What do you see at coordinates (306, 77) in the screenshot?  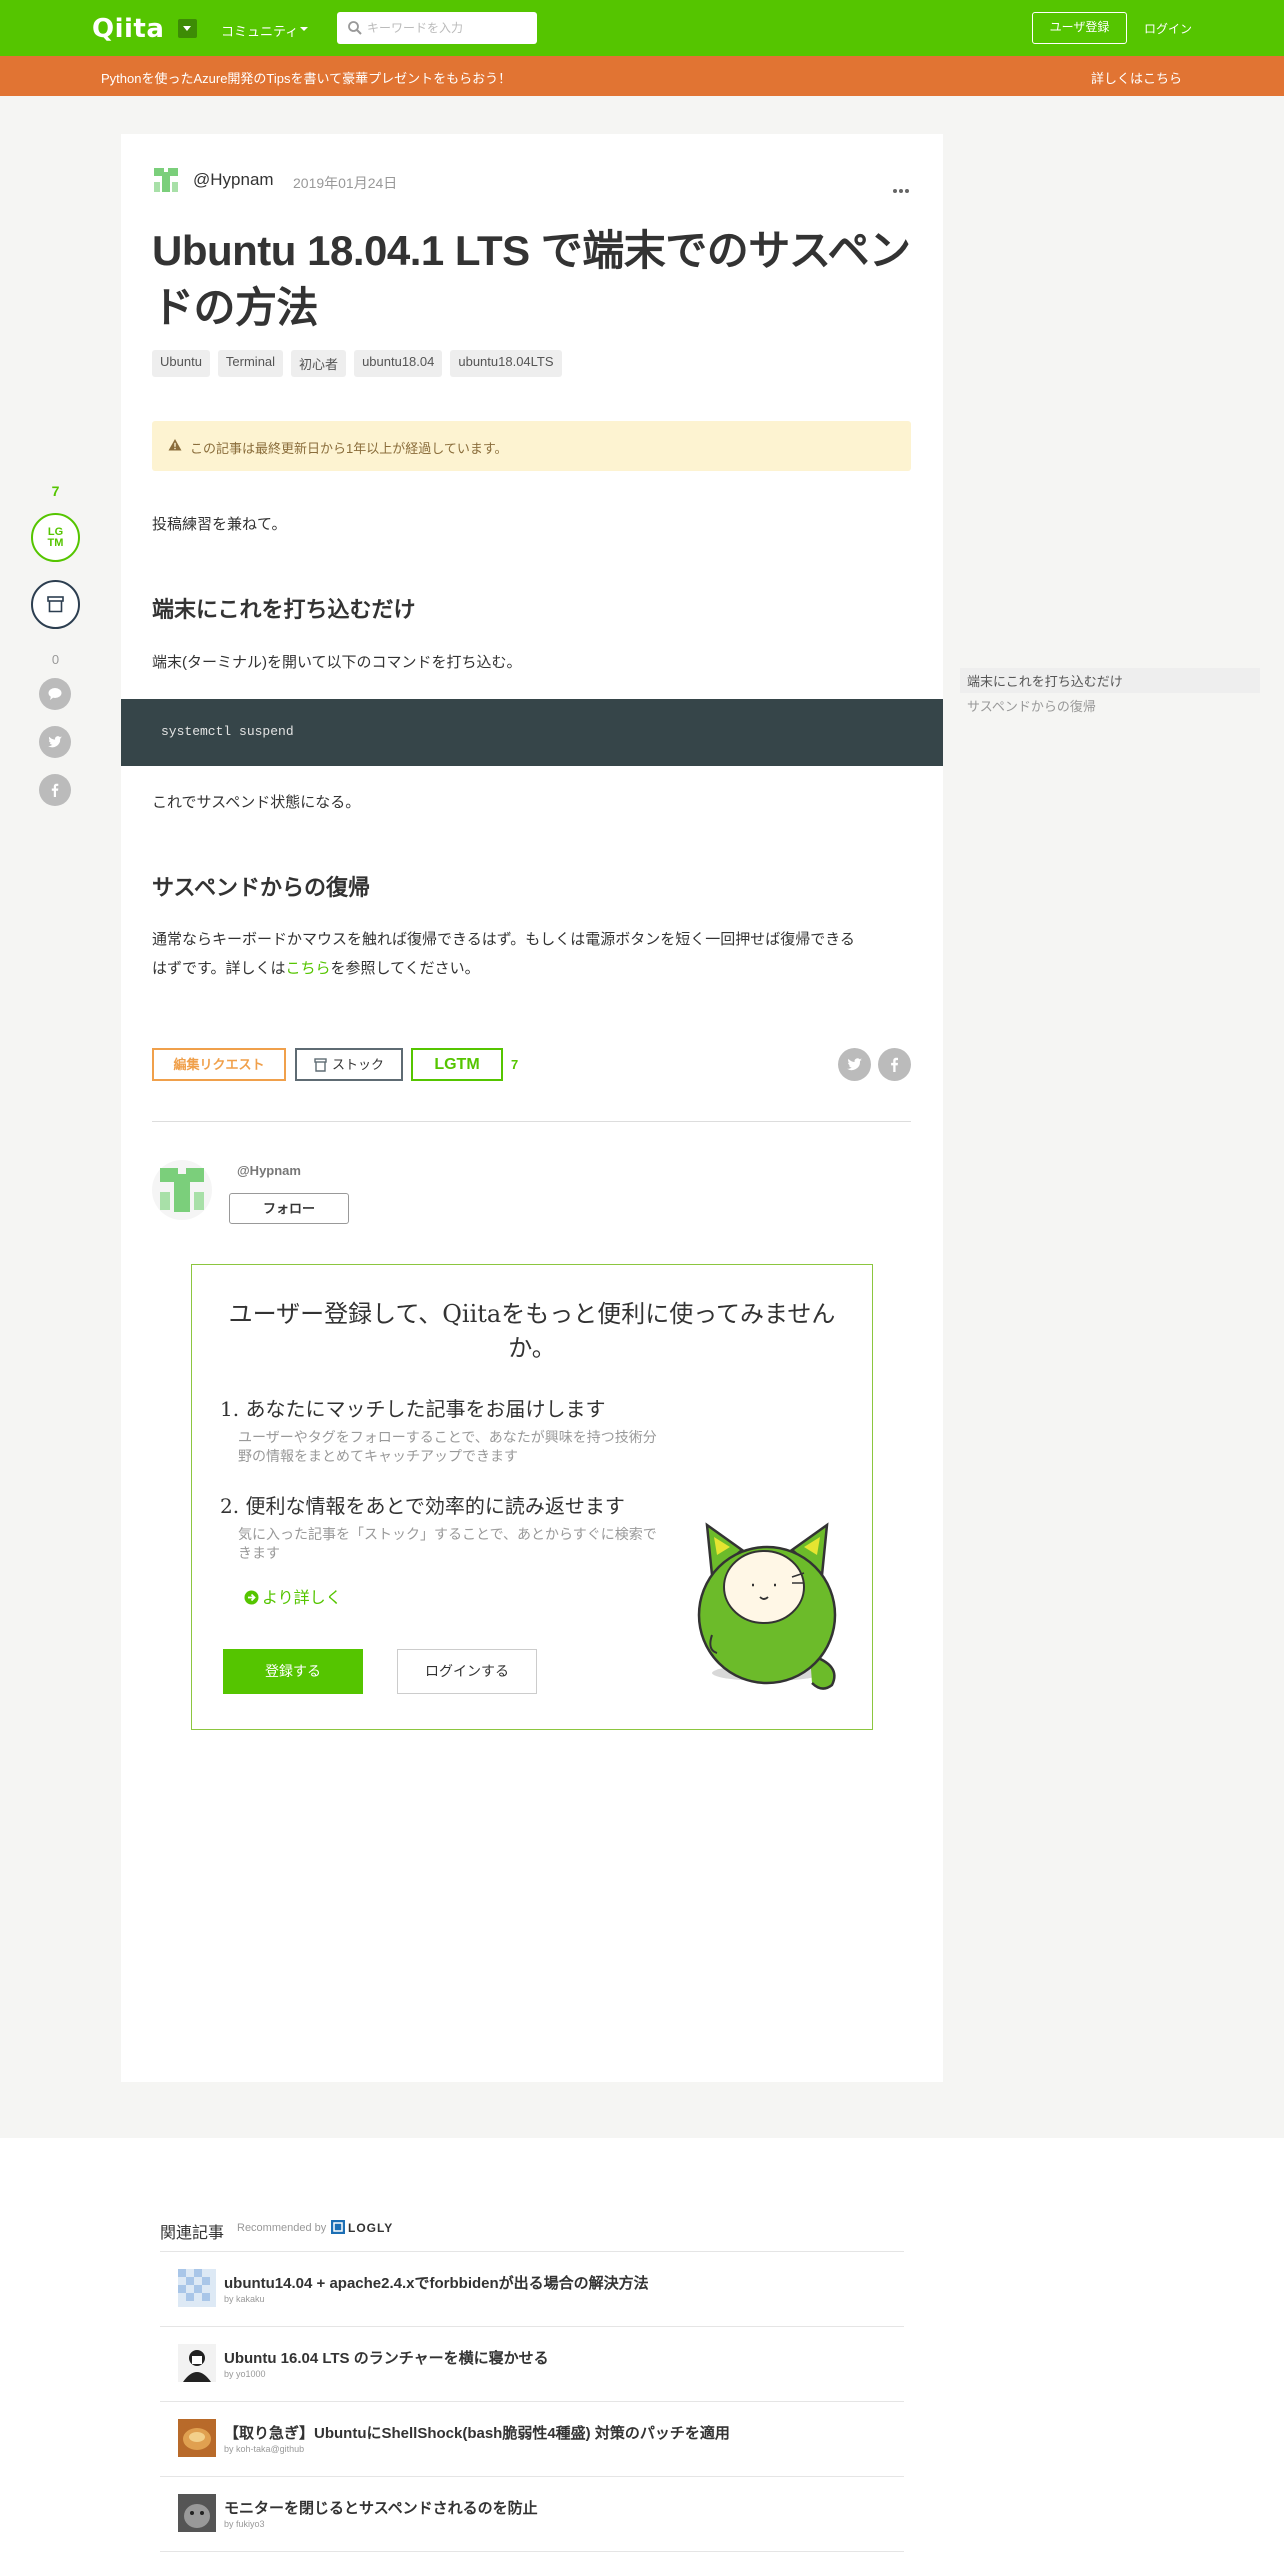 I see `banner-text: Pythonを使ったAzure開発のTipsを書いて豪華プレゼントをもらおう！` at bounding box center [306, 77].